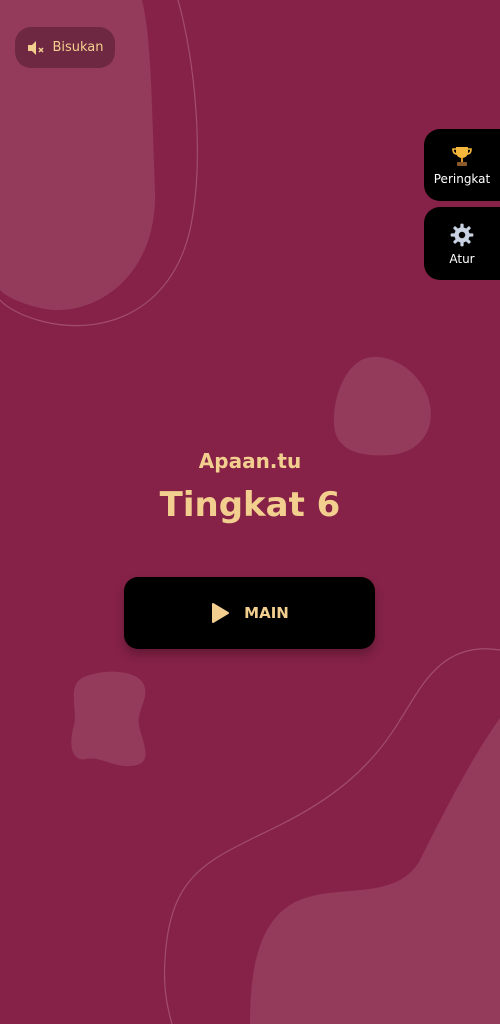  What do you see at coordinates (462, 235) in the screenshot?
I see `gear-icon` at bounding box center [462, 235].